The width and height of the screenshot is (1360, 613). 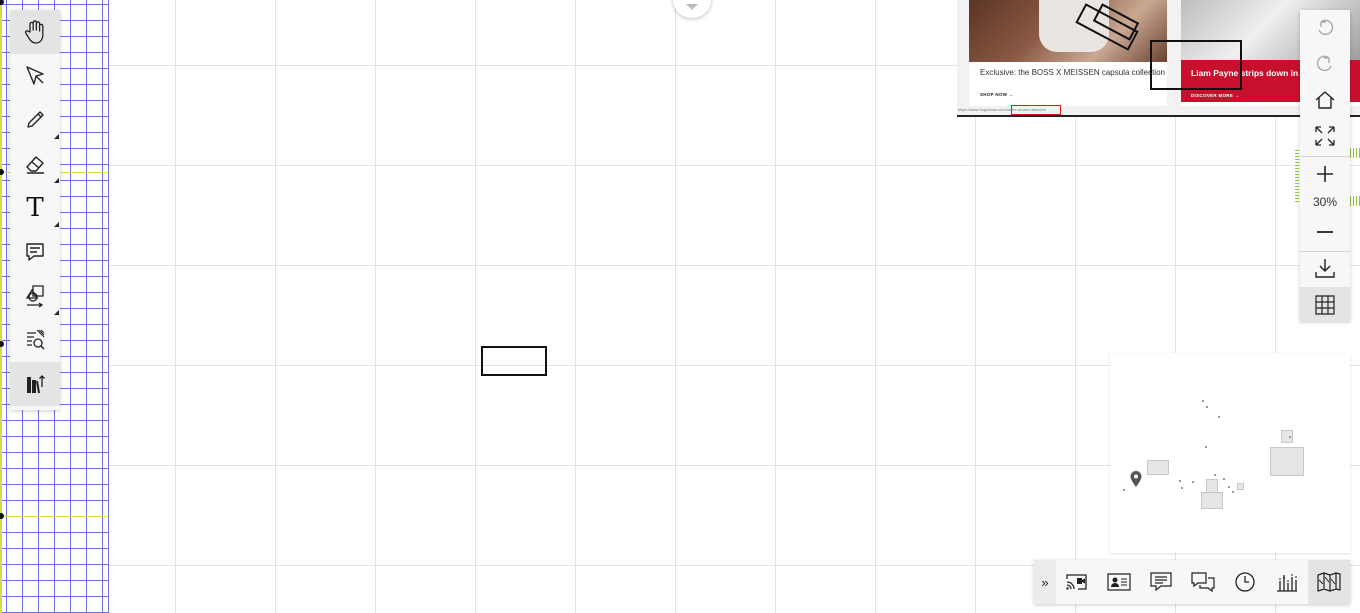 I want to click on hand-icon, so click(x=34, y=32).